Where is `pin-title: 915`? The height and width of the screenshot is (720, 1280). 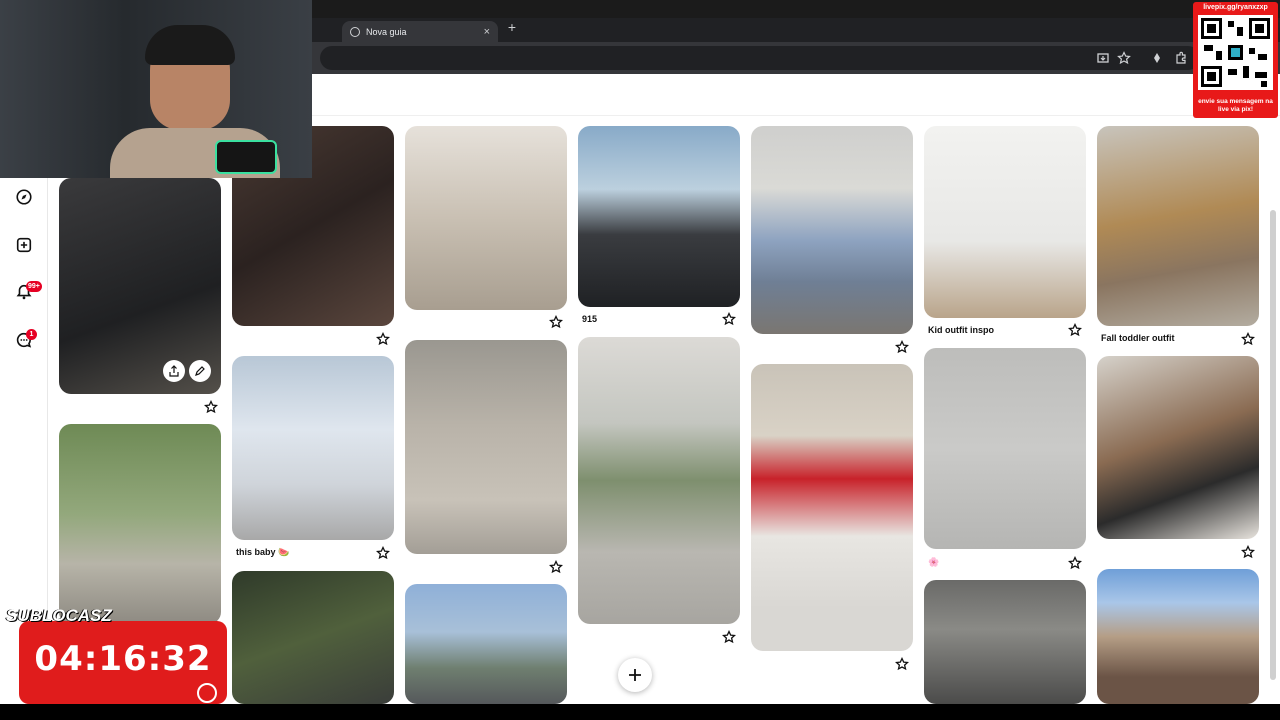
pin-title: 915 is located at coordinates (590, 319).